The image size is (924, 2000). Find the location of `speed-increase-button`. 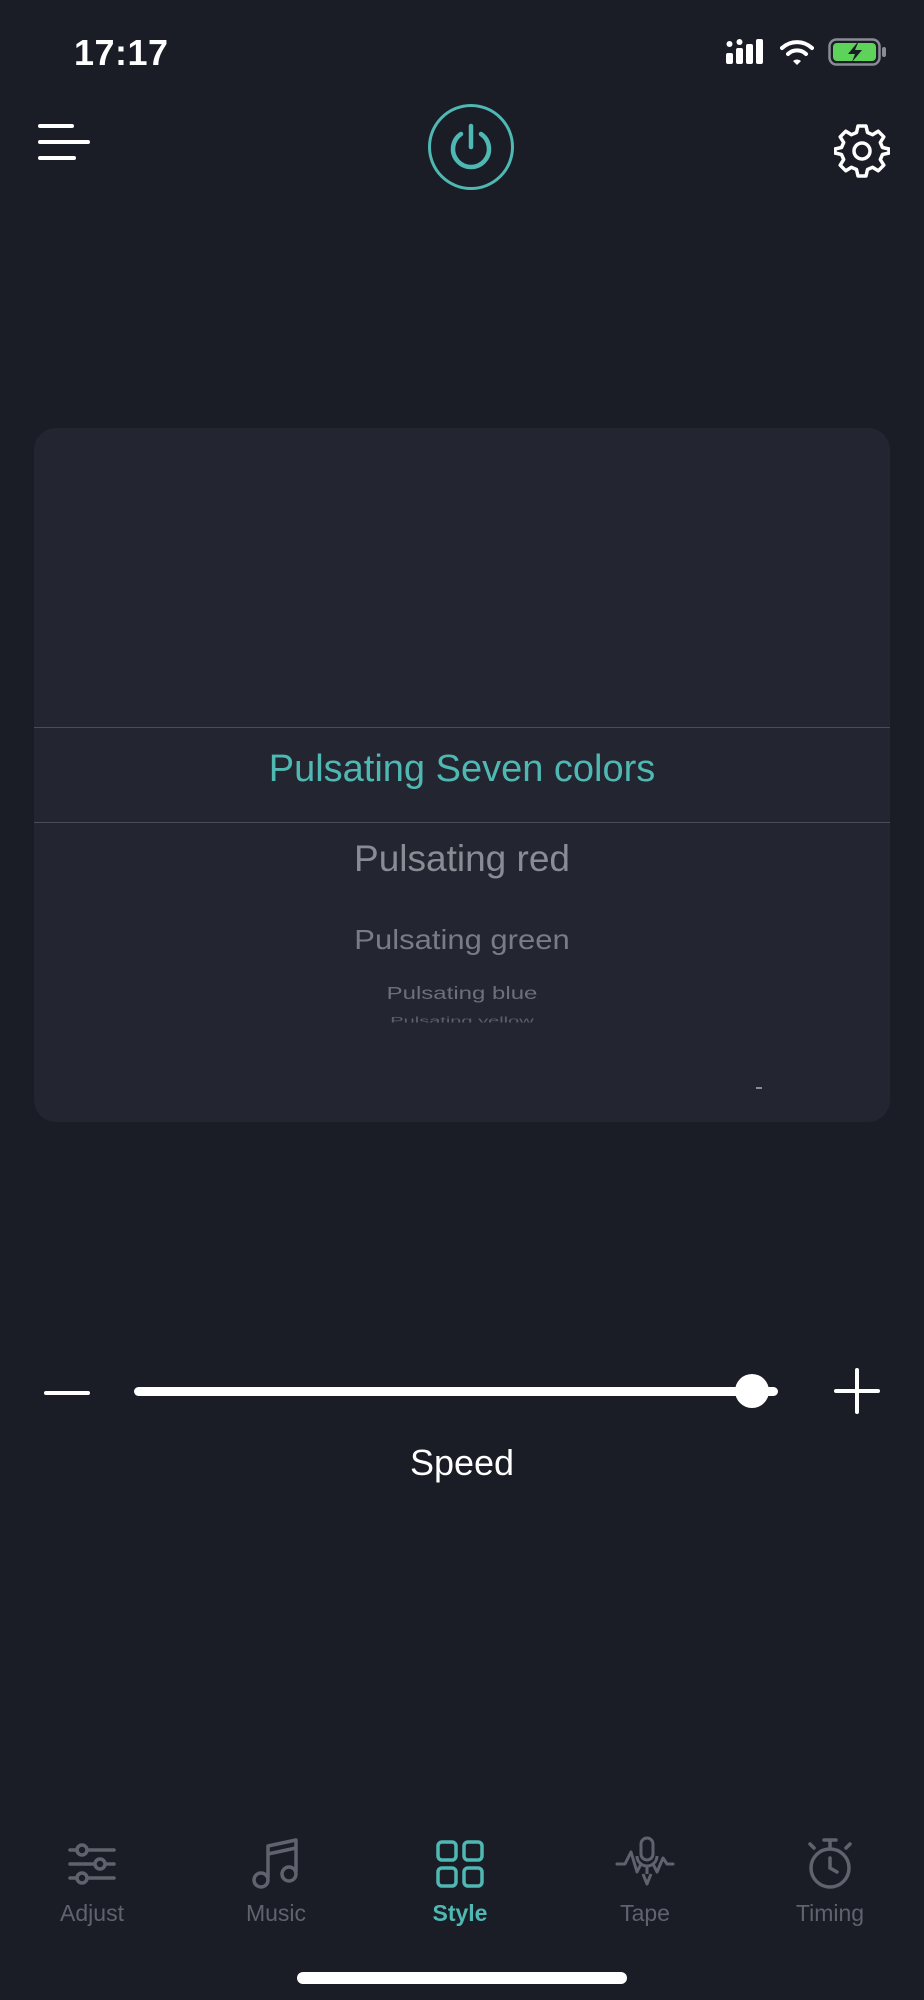

speed-increase-button is located at coordinates (857, 1391).